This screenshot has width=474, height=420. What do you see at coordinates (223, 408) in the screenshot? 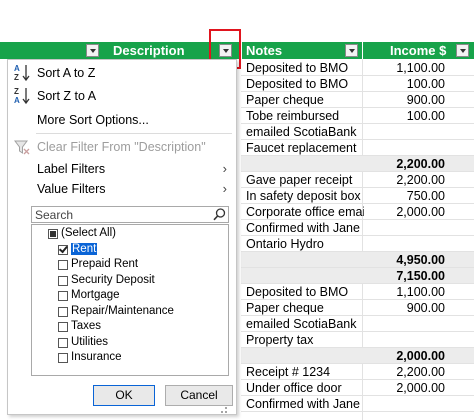
I see `resize-grip-icon` at bounding box center [223, 408].